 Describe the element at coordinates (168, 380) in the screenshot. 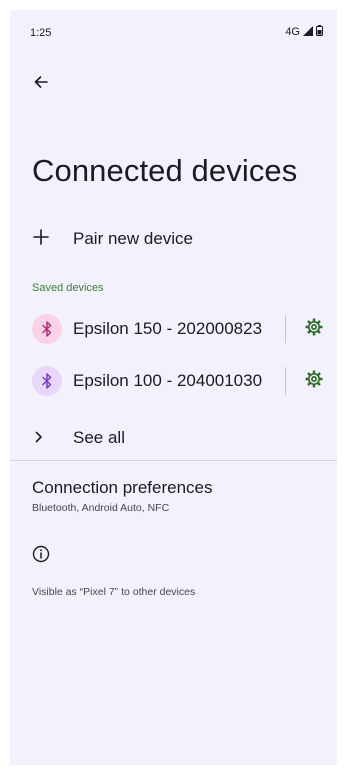

I see `device-name: Epsilon 100 - 204001030` at that location.